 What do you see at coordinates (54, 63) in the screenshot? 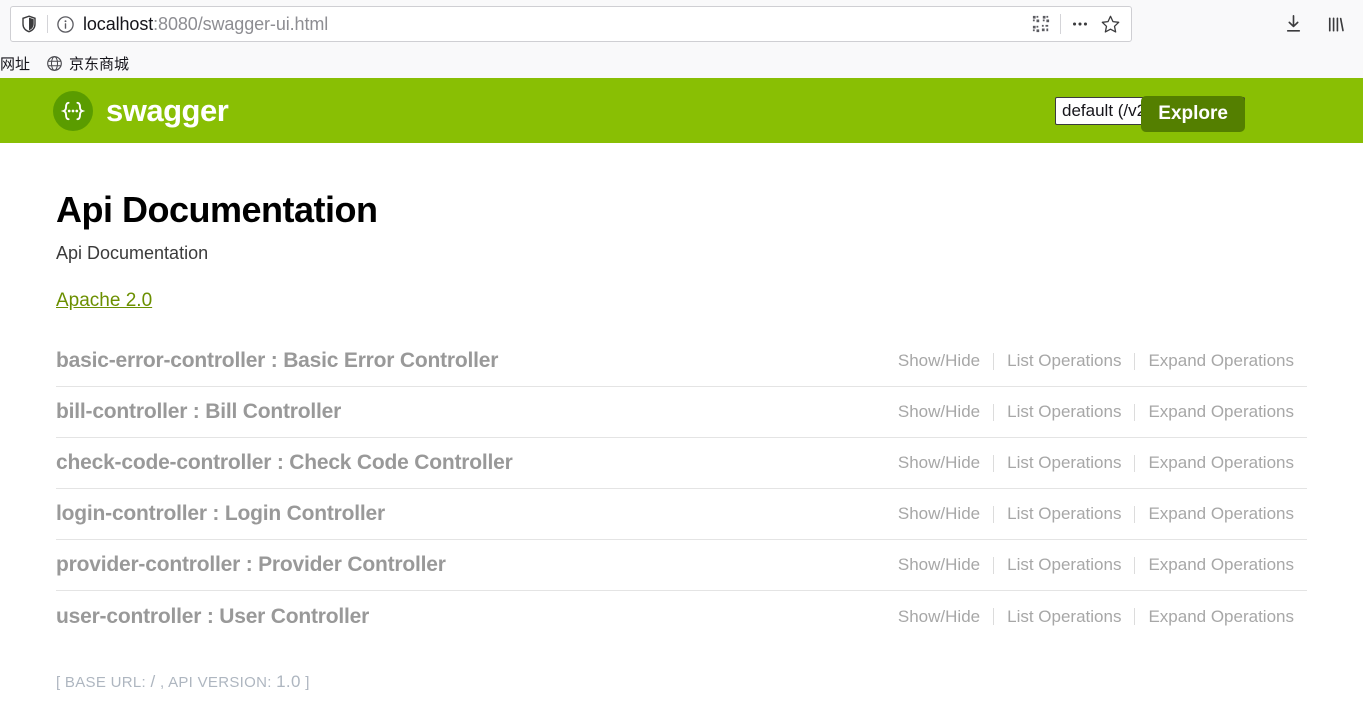
I see `globe-icon` at bounding box center [54, 63].